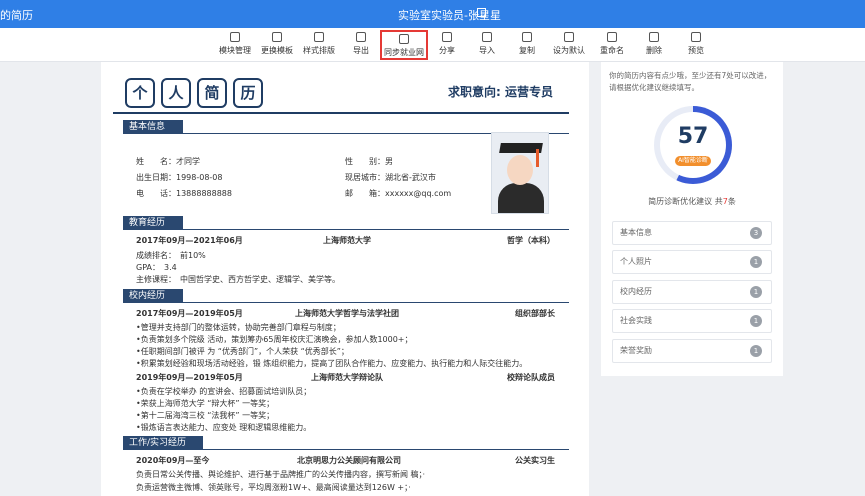  What do you see at coordinates (521, 198) in the screenshot?
I see `avatar-body` at bounding box center [521, 198].